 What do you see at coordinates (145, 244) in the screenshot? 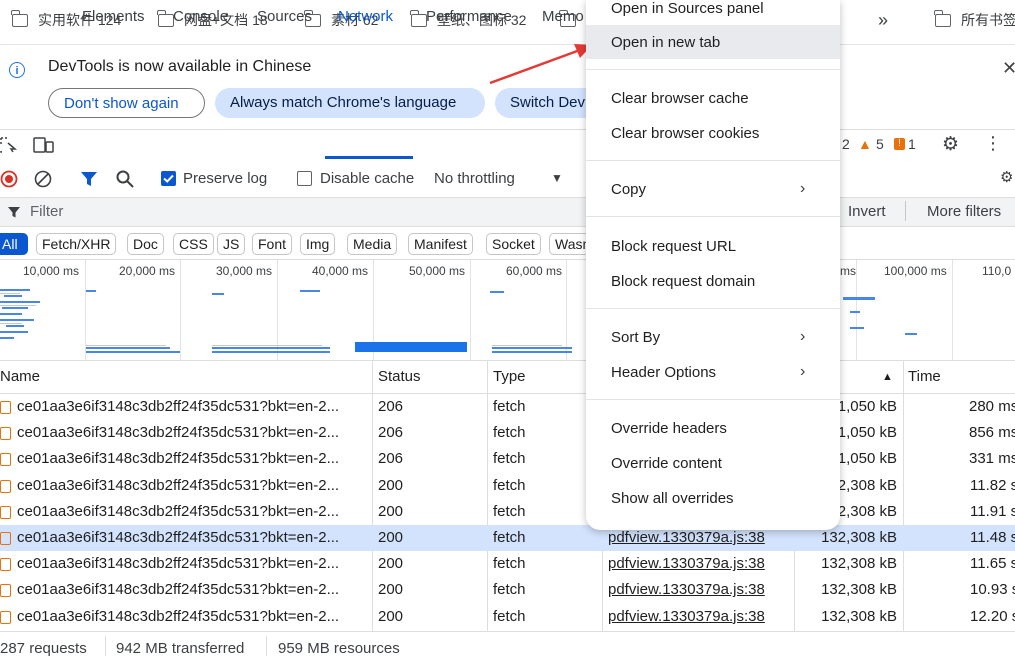
I see `chip-doc: Doc` at bounding box center [145, 244].